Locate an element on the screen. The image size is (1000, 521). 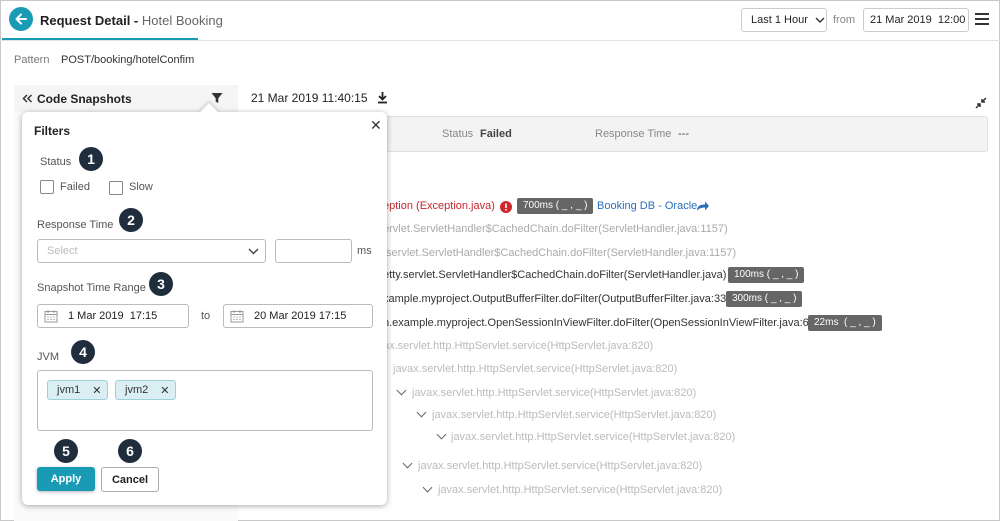
step-badge-6: 6 is located at coordinates (130, 451).